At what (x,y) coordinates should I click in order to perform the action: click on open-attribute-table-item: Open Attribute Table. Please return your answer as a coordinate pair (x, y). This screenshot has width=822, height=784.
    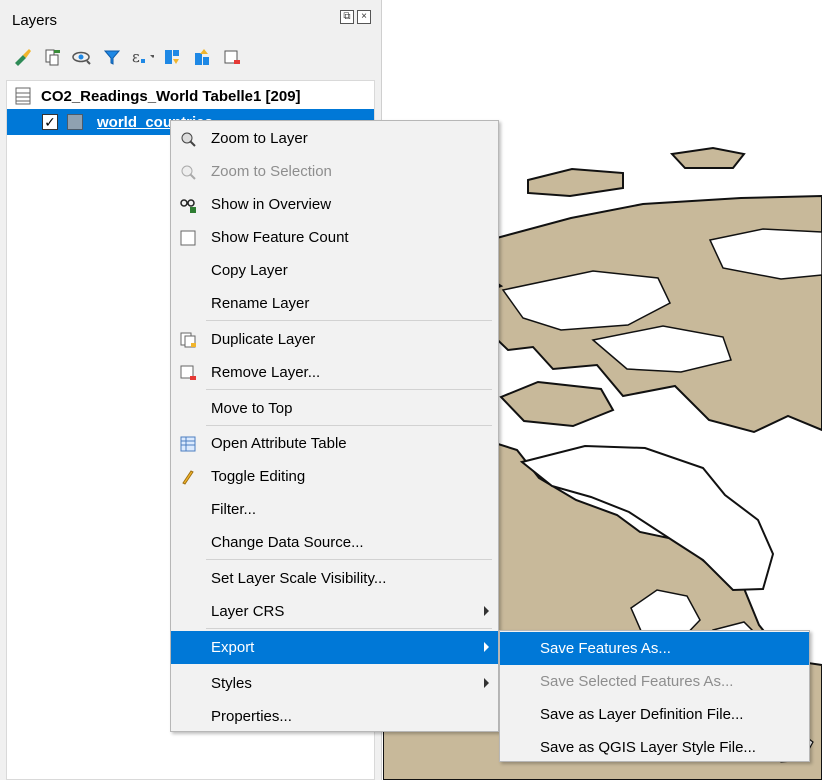
    Looking at the image, I should click on (334, 443).